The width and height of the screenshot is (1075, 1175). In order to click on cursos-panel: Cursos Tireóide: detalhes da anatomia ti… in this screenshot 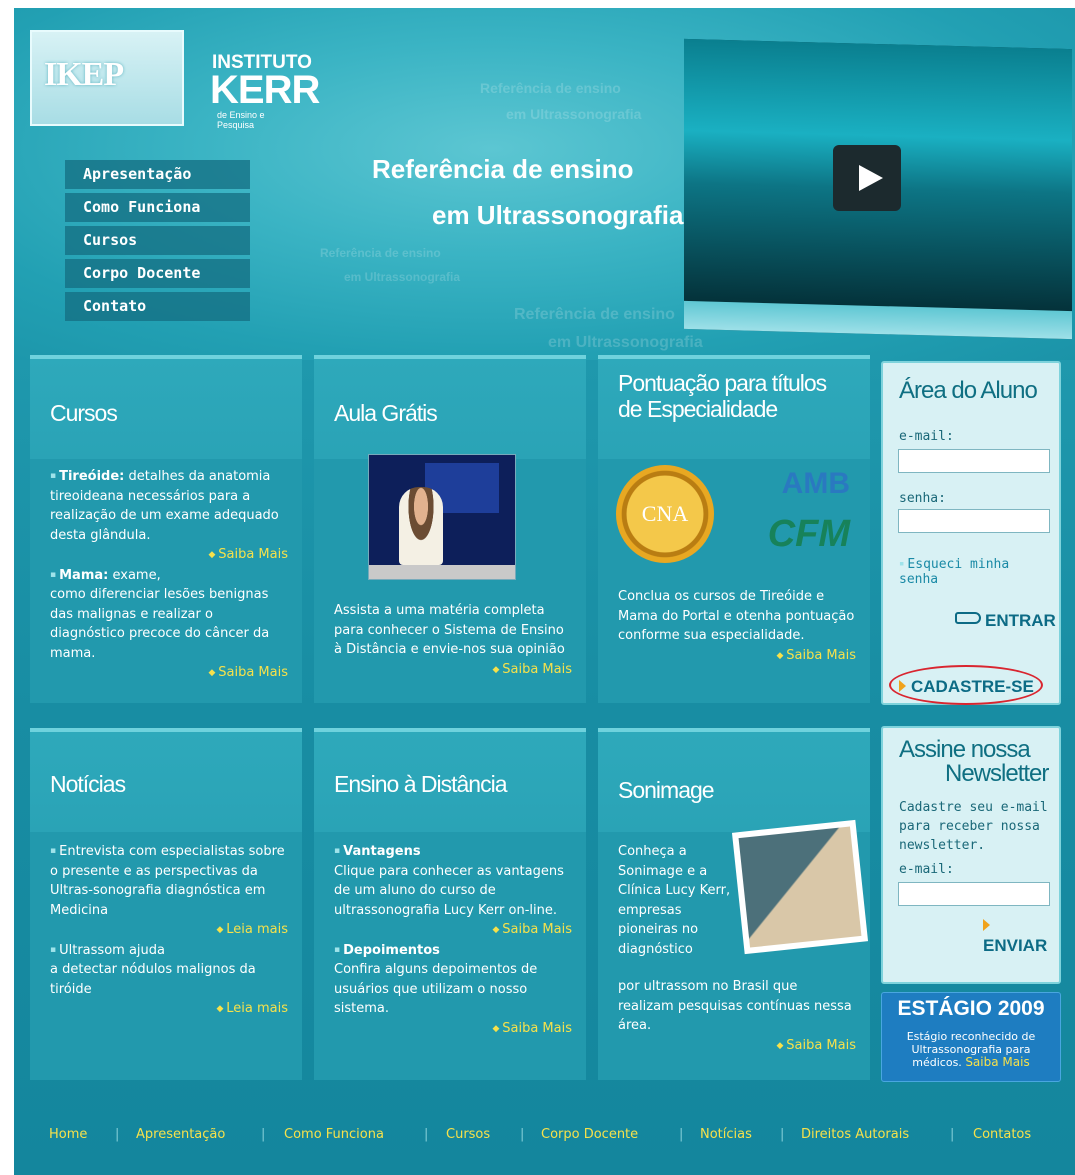, I will do `click(166, 529)`.